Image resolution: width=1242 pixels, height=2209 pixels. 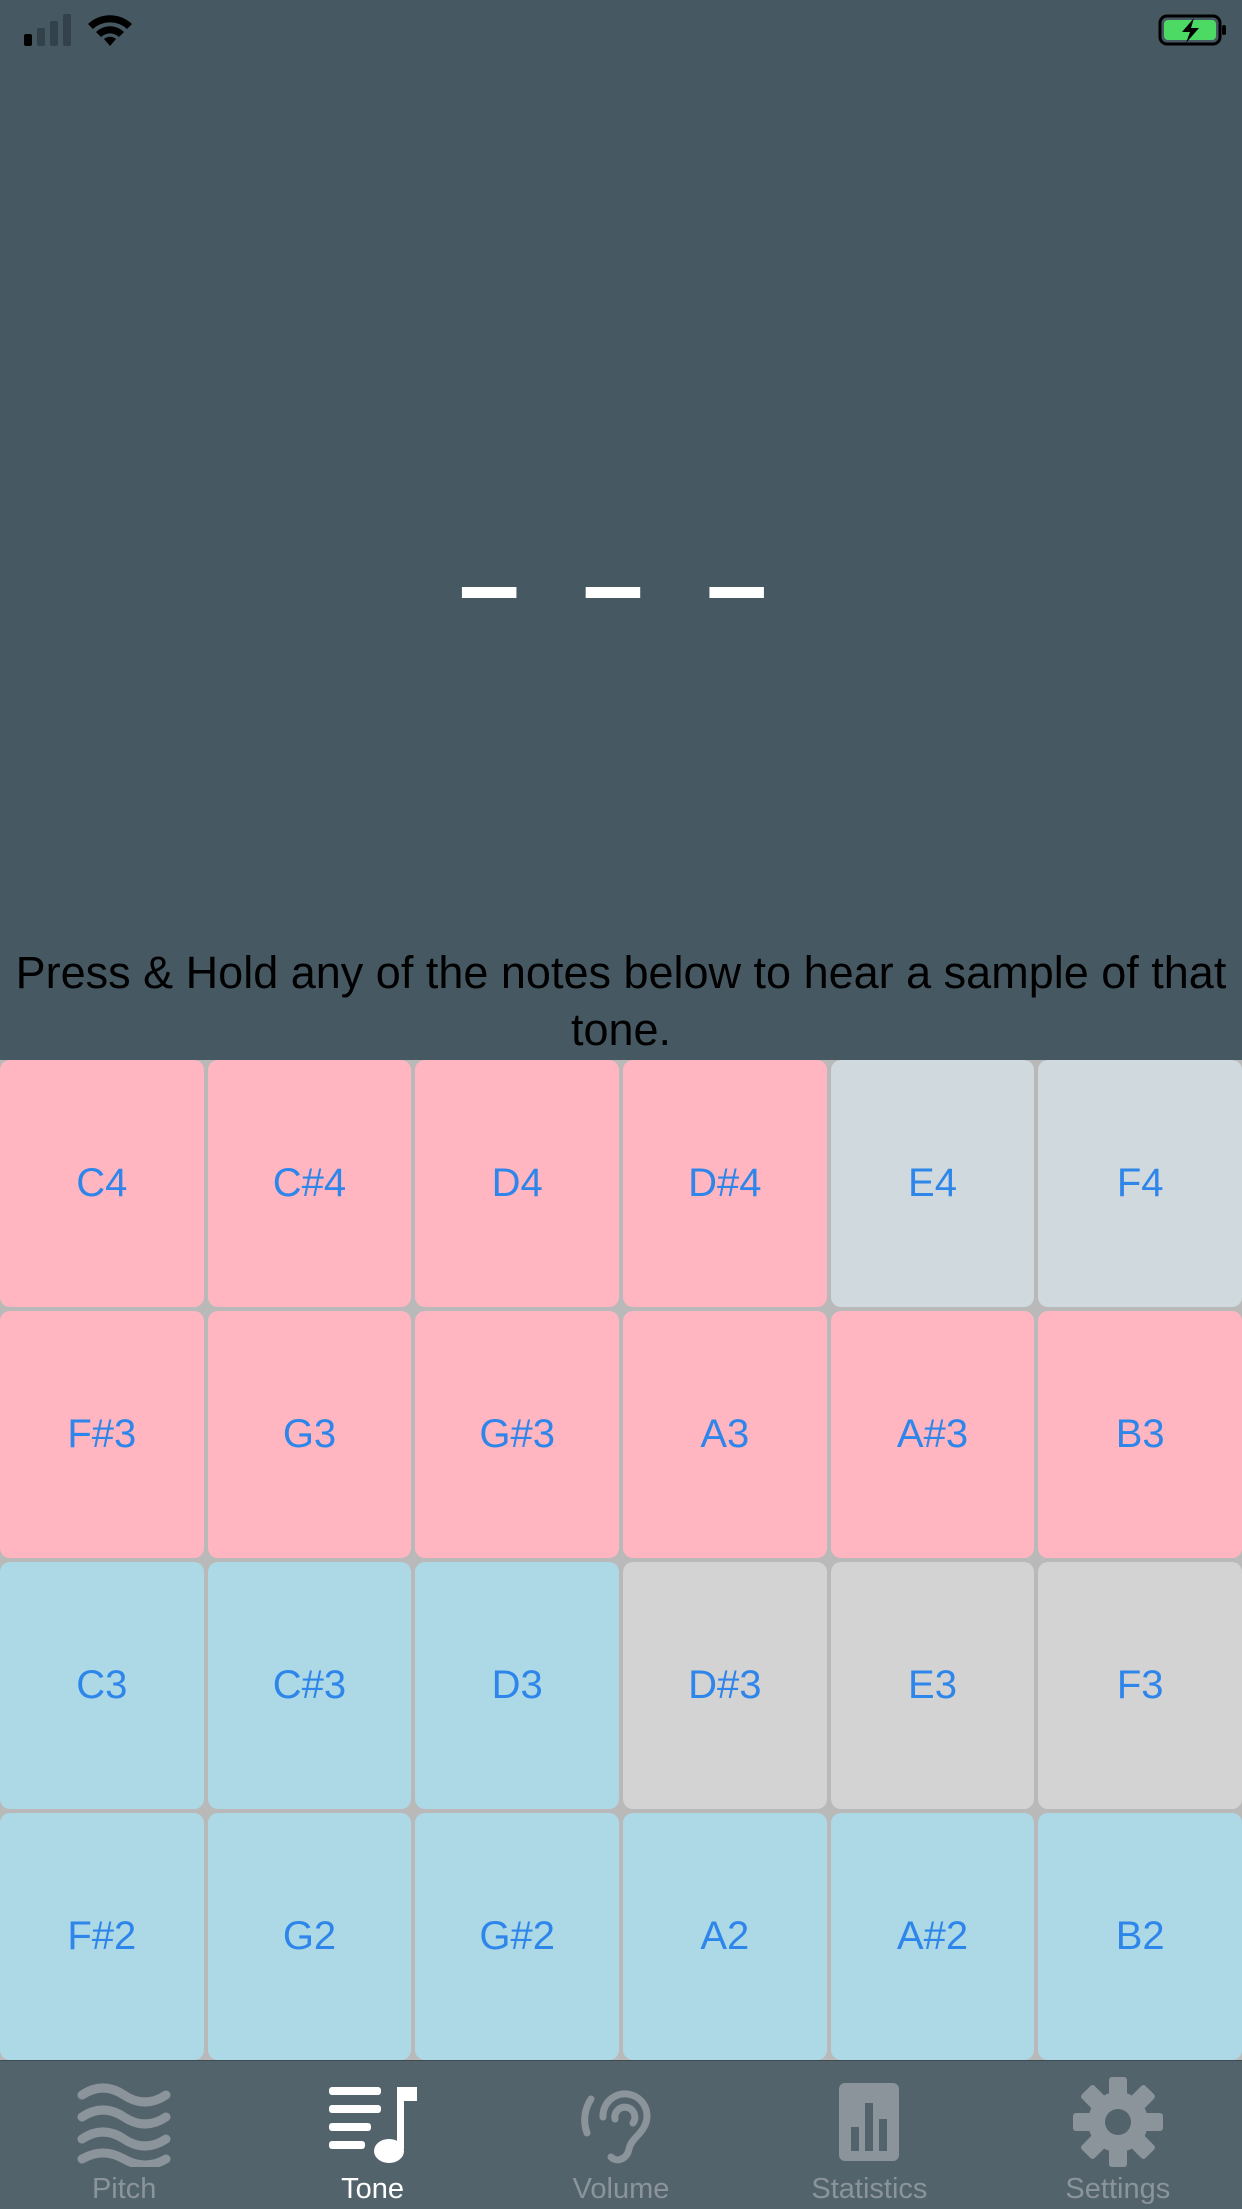 I want to click on note-key-b2: B2, so click(x=1140, y=1936).